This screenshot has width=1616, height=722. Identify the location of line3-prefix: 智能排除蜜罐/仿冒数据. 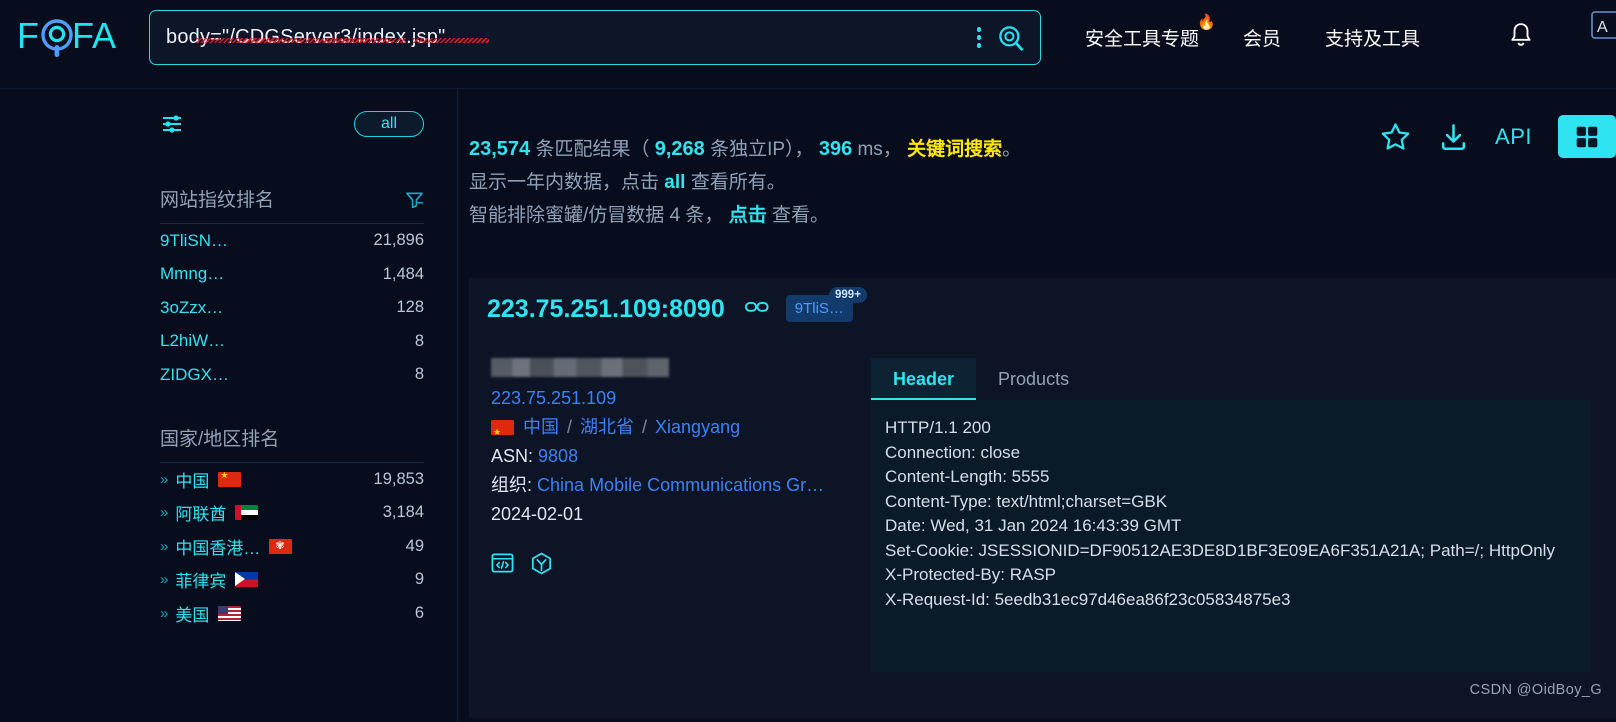
(567, 215).